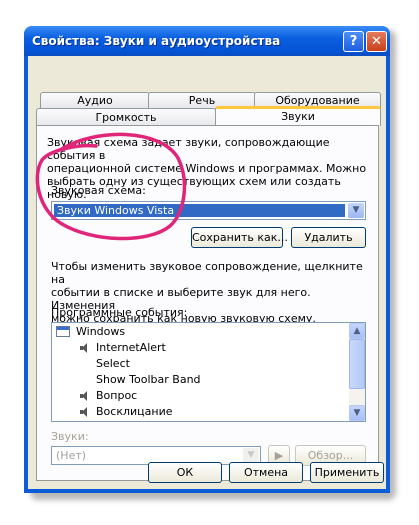  What do you see at coordinates (111, 186) in the screenshot?
I see `highlight-annotation` at bounding box center [111, 186].